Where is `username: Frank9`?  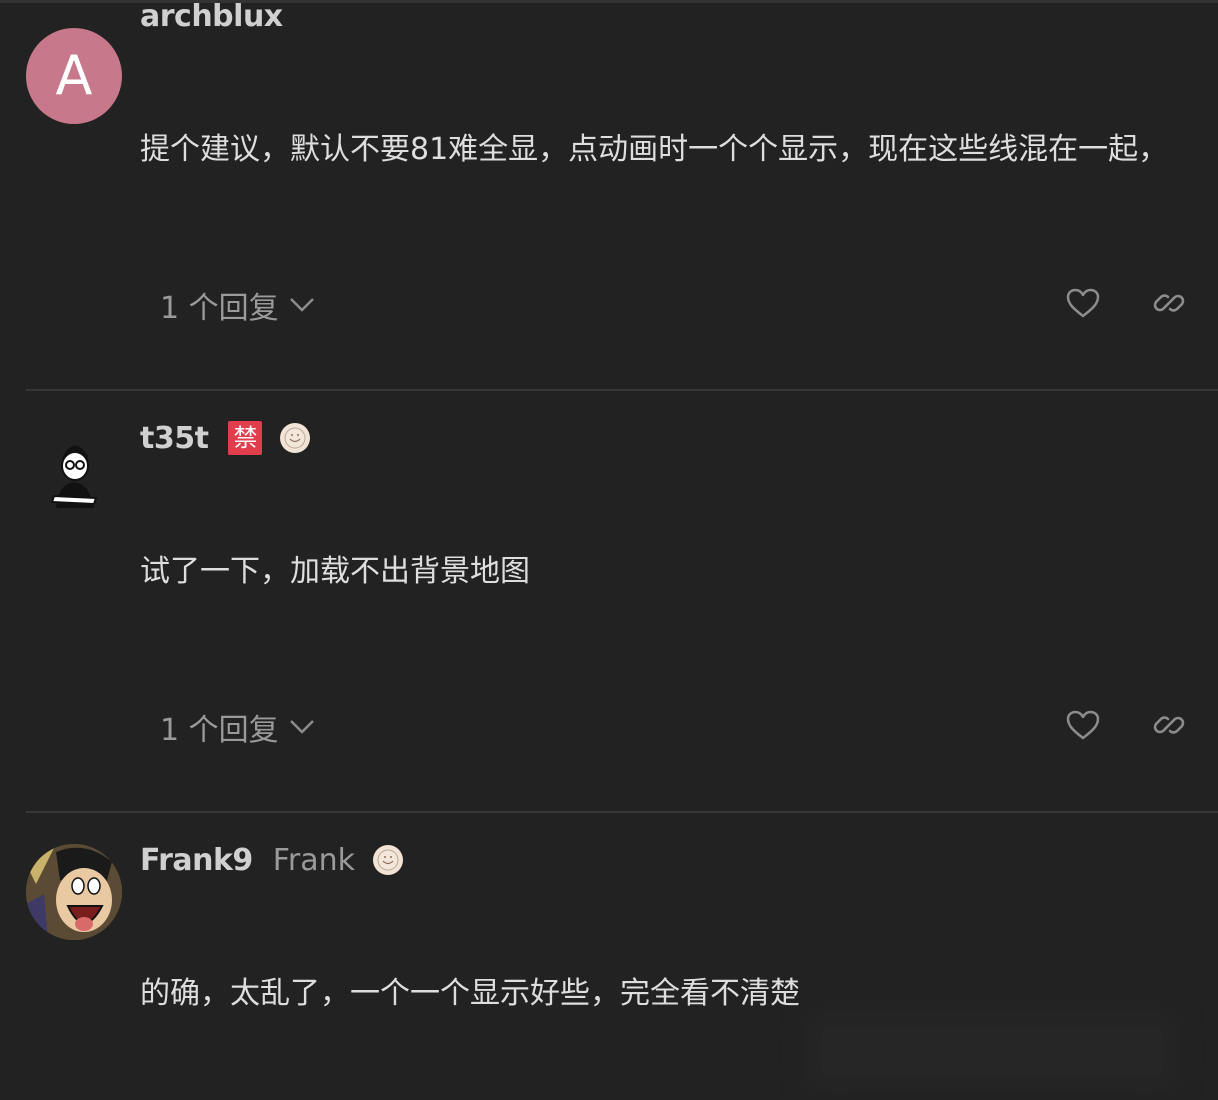
username: Frank9 is located at coordinates (196, 860).